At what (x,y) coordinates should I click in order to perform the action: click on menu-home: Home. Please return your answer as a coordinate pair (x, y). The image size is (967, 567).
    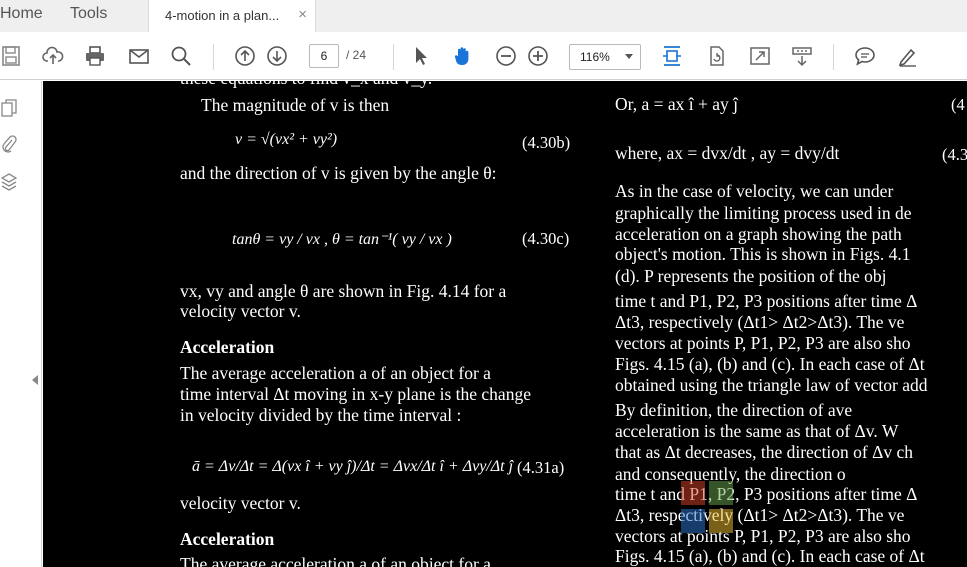
    Looking at the image, I should click on (21, 14).